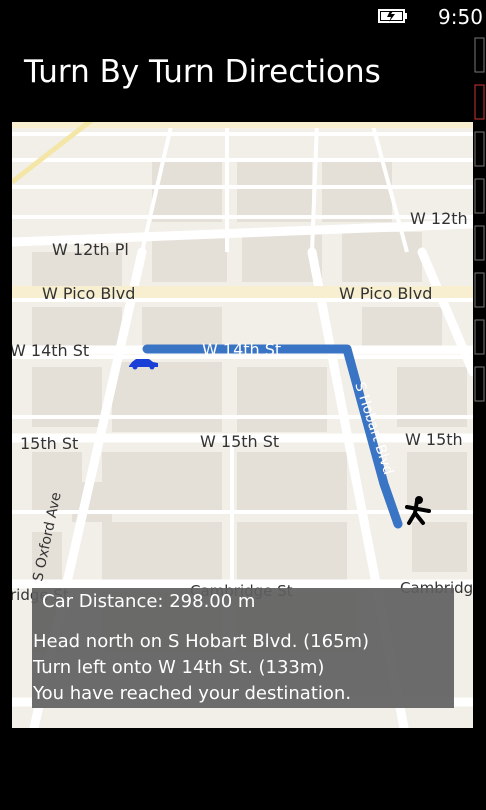 Image resolution: width=486 pixels, height=810 pixels. Describe the element at coordinates (392, 16) in the screenshot. I see `battery-charging-icon` at that location.